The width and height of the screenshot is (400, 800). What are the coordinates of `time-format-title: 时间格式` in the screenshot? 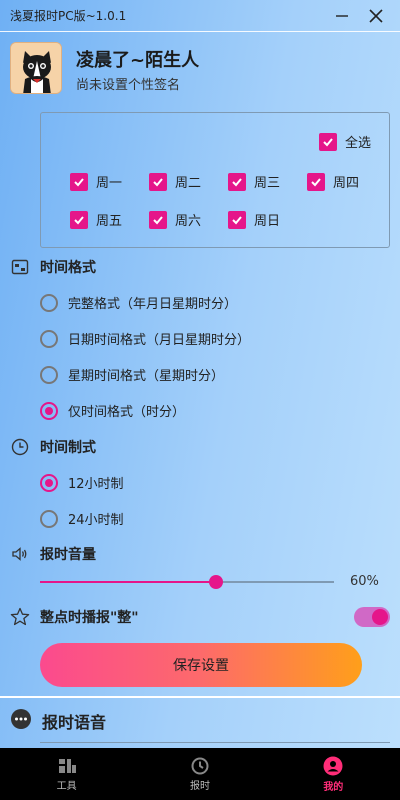 It's located at (68, 268).